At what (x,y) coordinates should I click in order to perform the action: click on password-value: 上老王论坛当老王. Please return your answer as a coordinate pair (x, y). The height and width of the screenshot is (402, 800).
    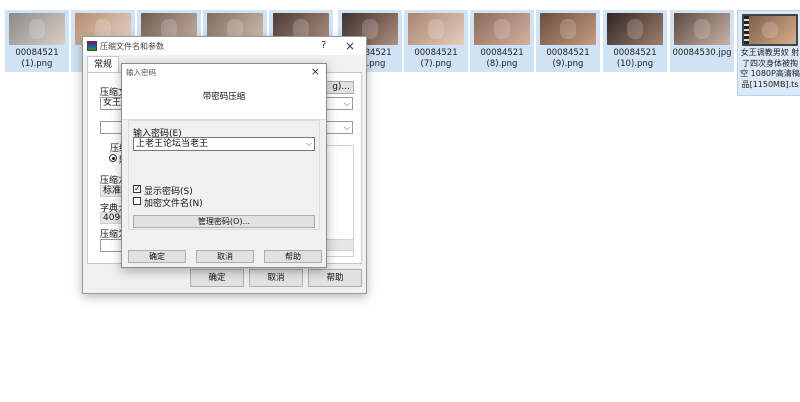
    Looking at the image, I should click on (172, 144).